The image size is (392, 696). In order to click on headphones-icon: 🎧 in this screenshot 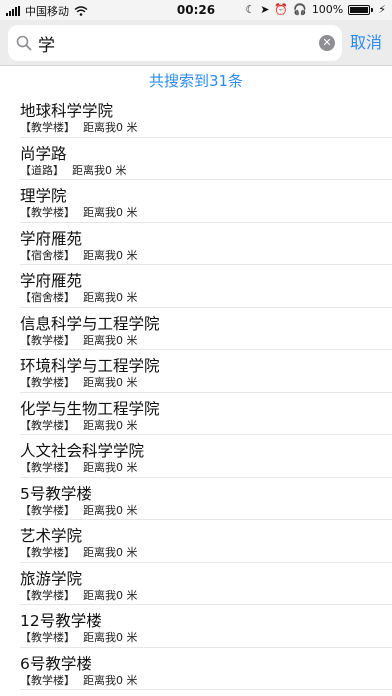, I will do `click(300, 9)`.